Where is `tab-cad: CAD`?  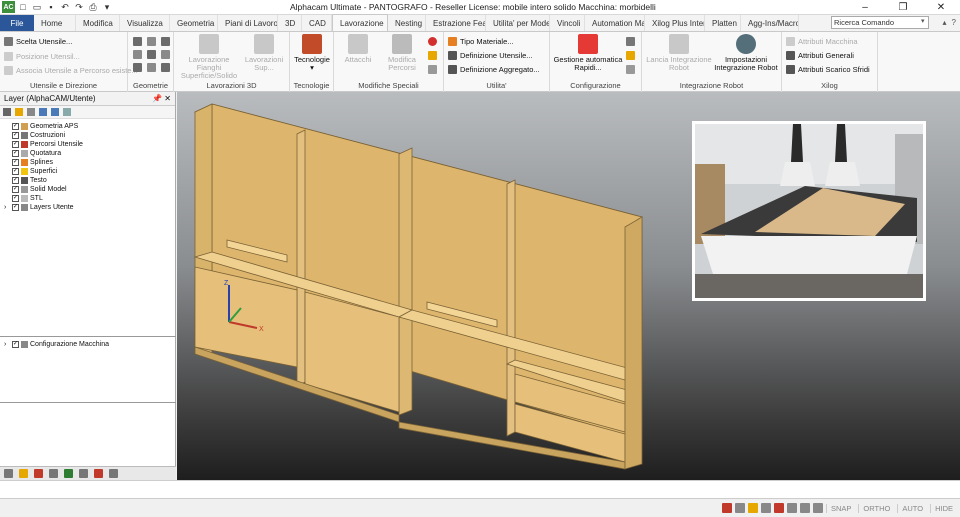 tab-cad: CAD is located at coordinates (317, 23).